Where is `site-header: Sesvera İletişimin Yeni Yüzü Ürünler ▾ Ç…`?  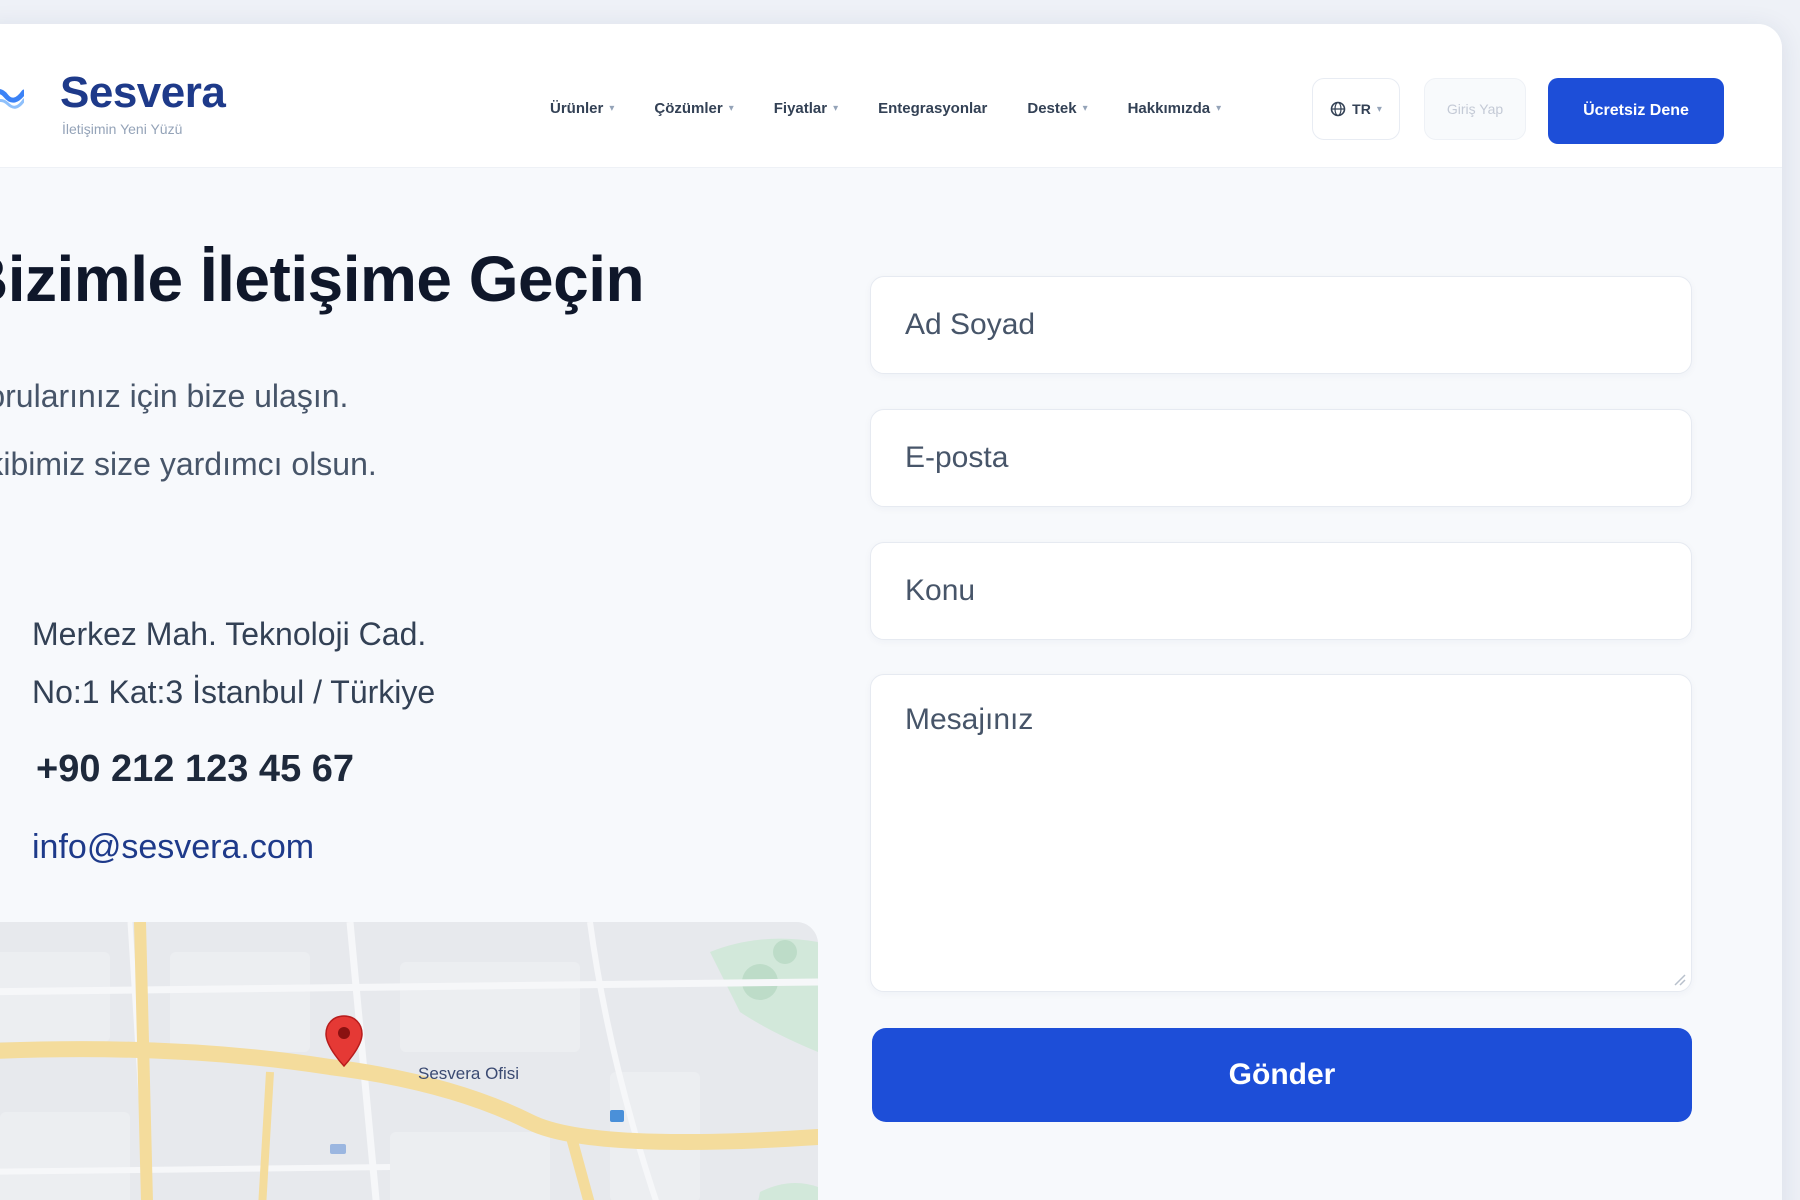 site-header: Sesvera İletişimin Yeni Yüzü Ürünler ▾ Ç… is located at coordinates (891, 96).